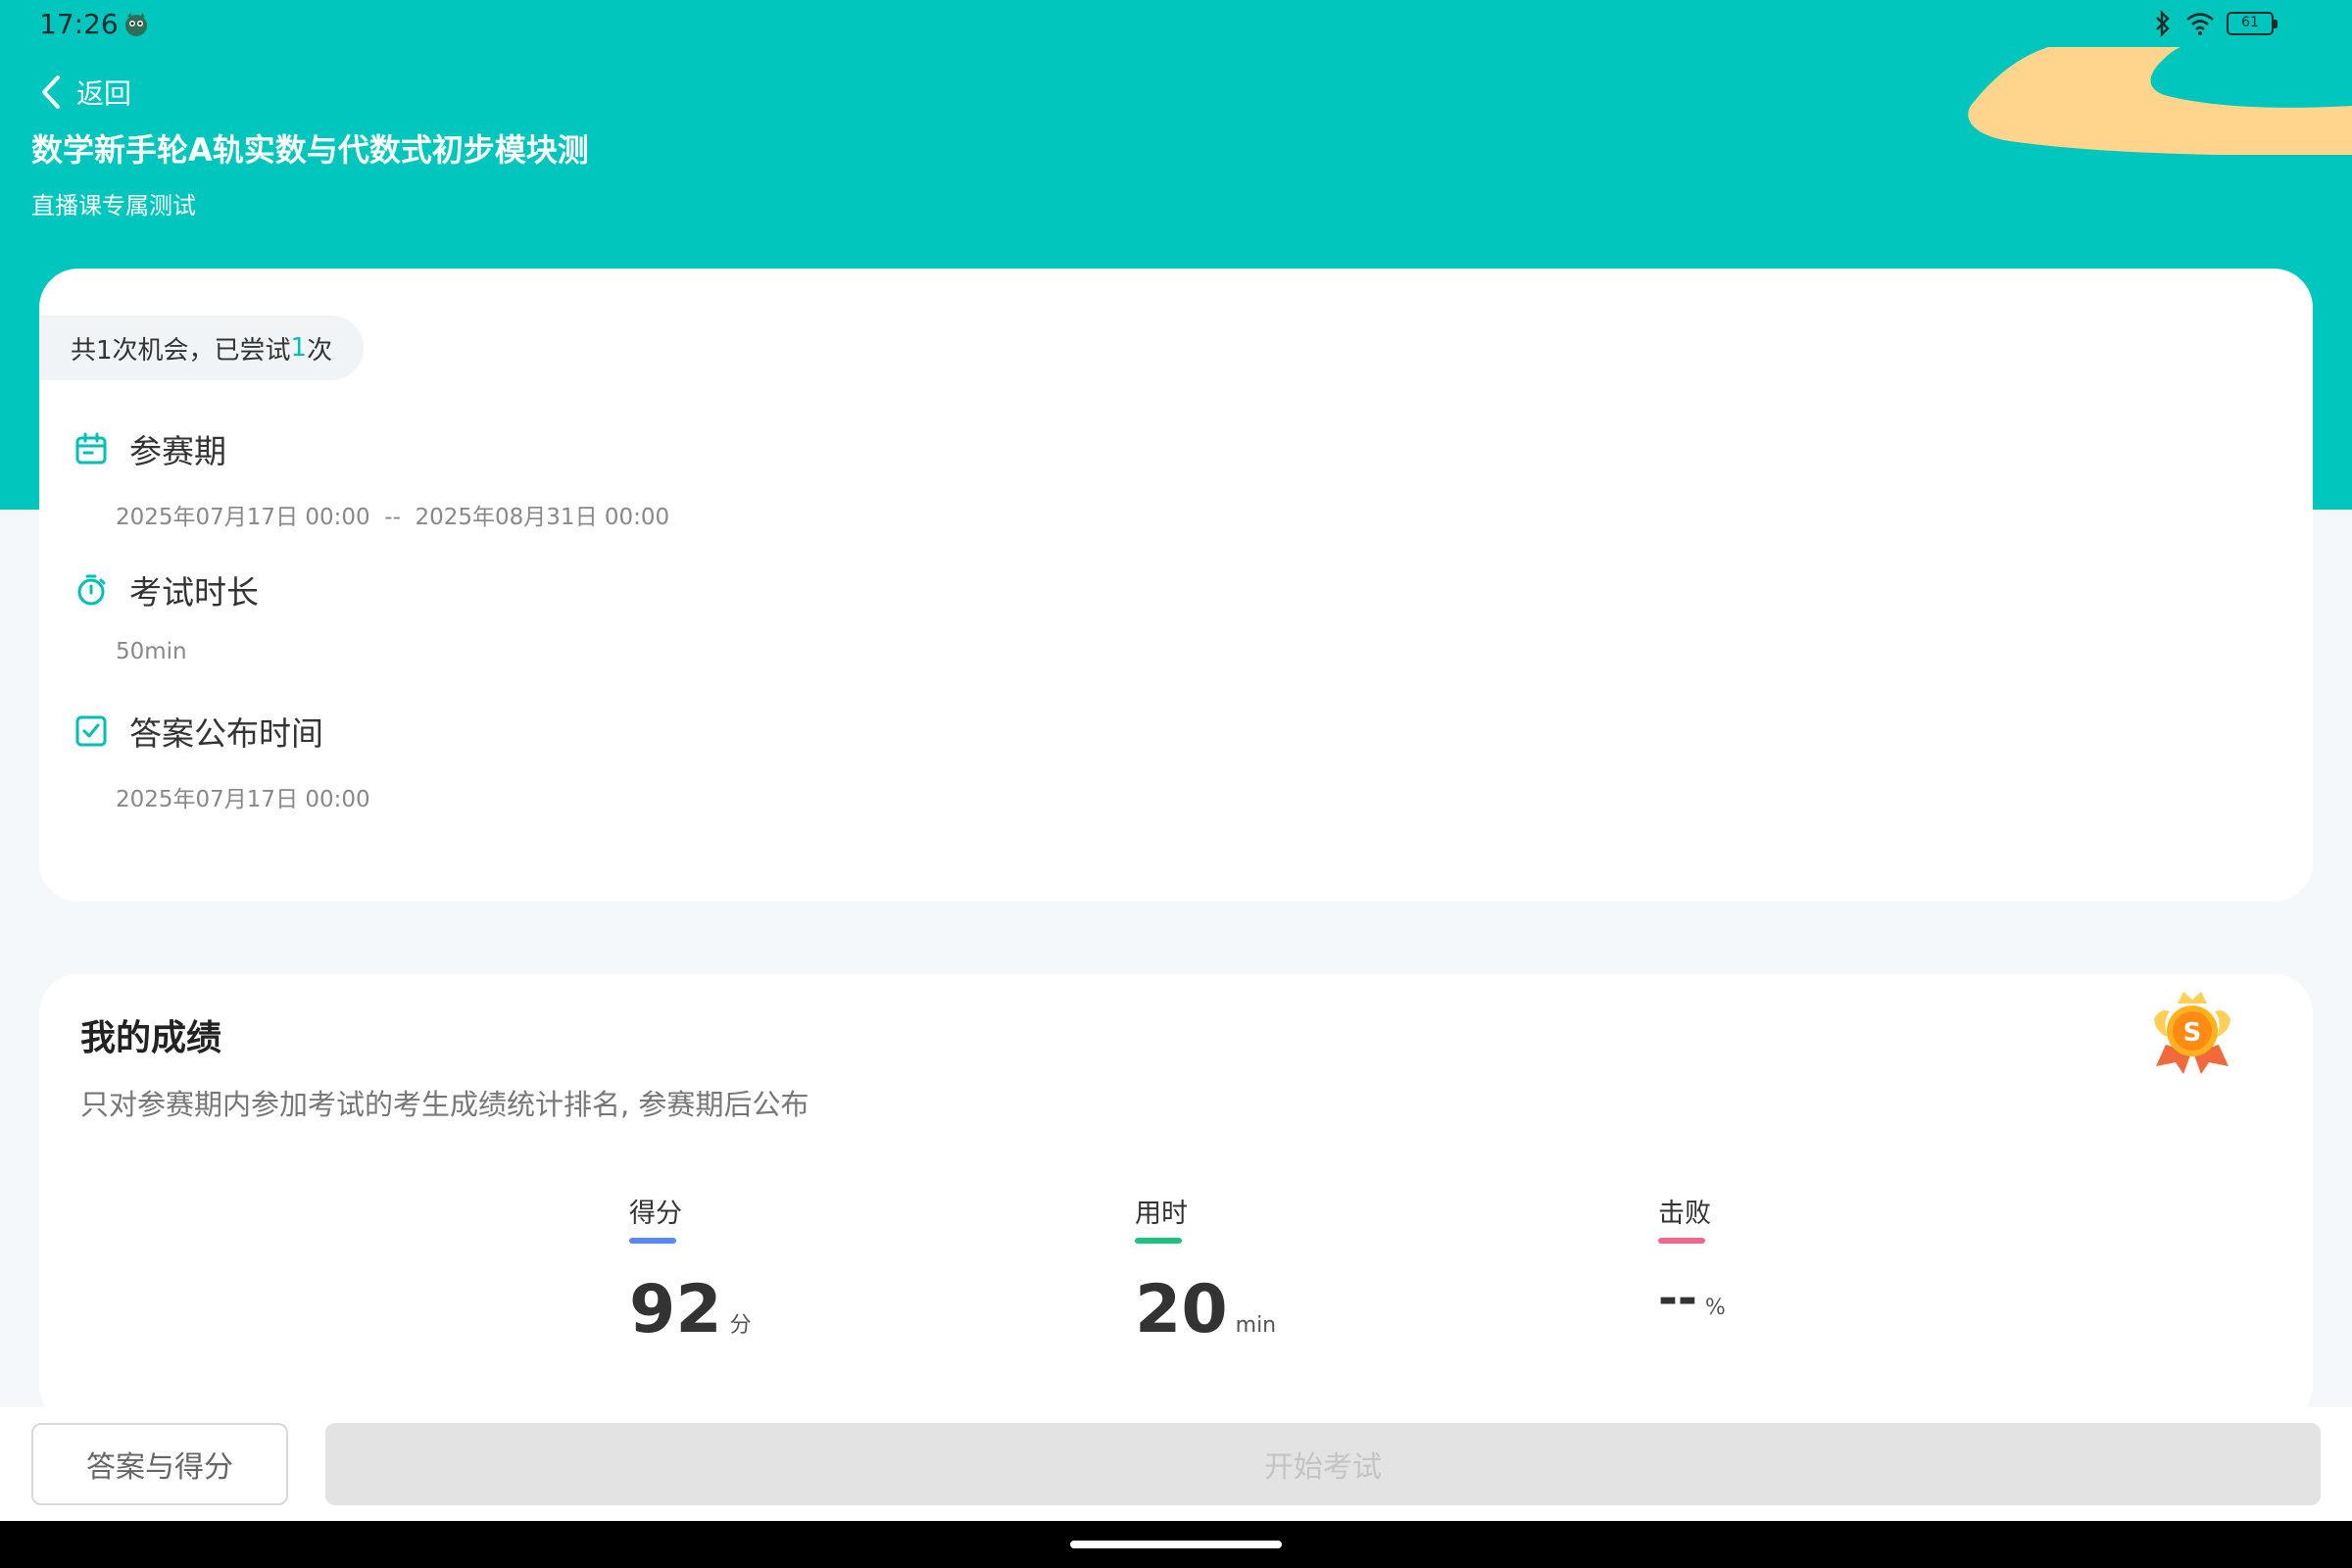  What do you see at coordinates (1158, 1241) in the screenshot?
I see `stat-time-underline` at bounding box center [1158, 1241].